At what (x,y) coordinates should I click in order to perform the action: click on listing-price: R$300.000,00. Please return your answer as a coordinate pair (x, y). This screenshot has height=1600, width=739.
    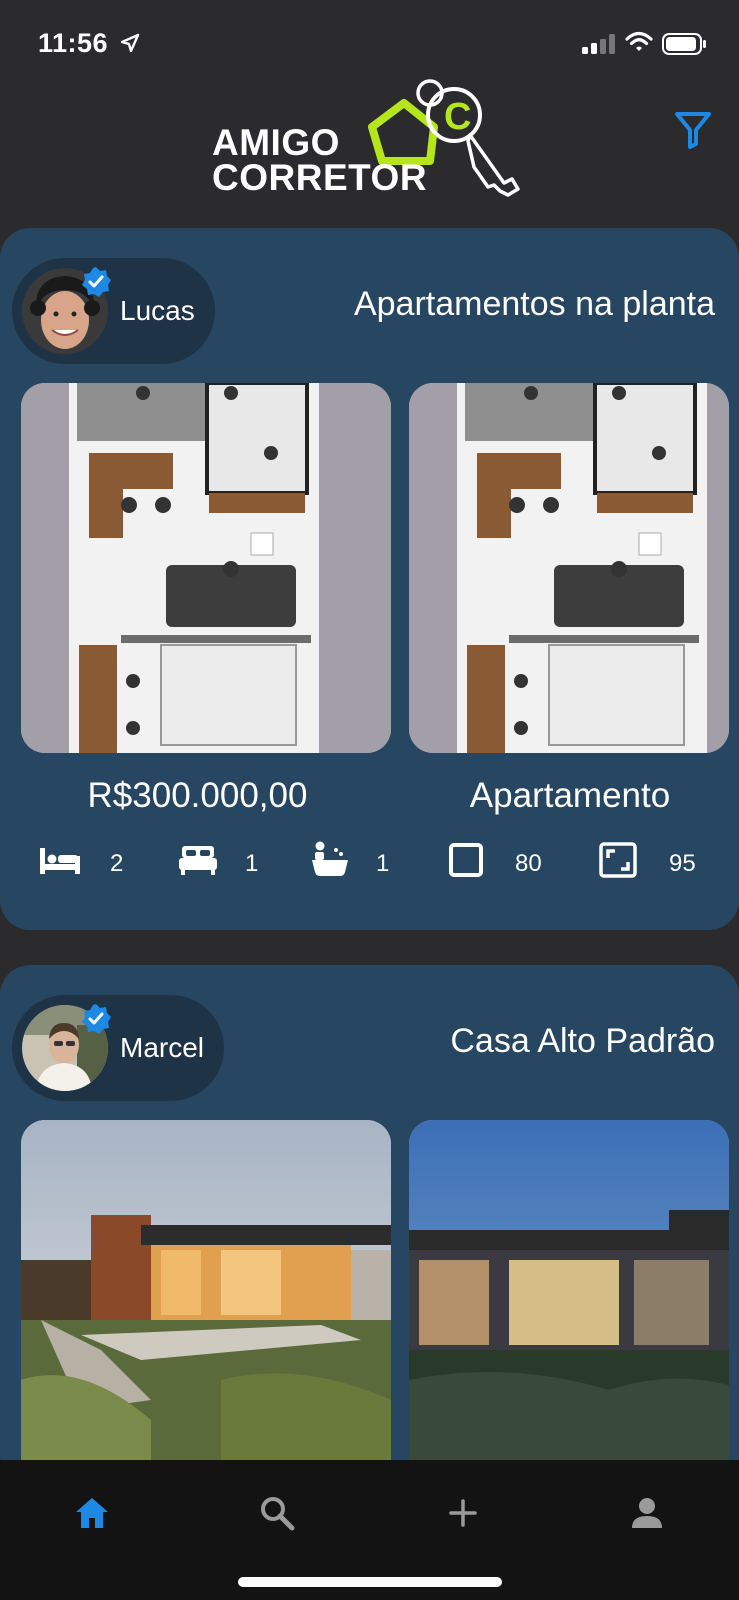
    Looking at the image, I should click on (197, 795).